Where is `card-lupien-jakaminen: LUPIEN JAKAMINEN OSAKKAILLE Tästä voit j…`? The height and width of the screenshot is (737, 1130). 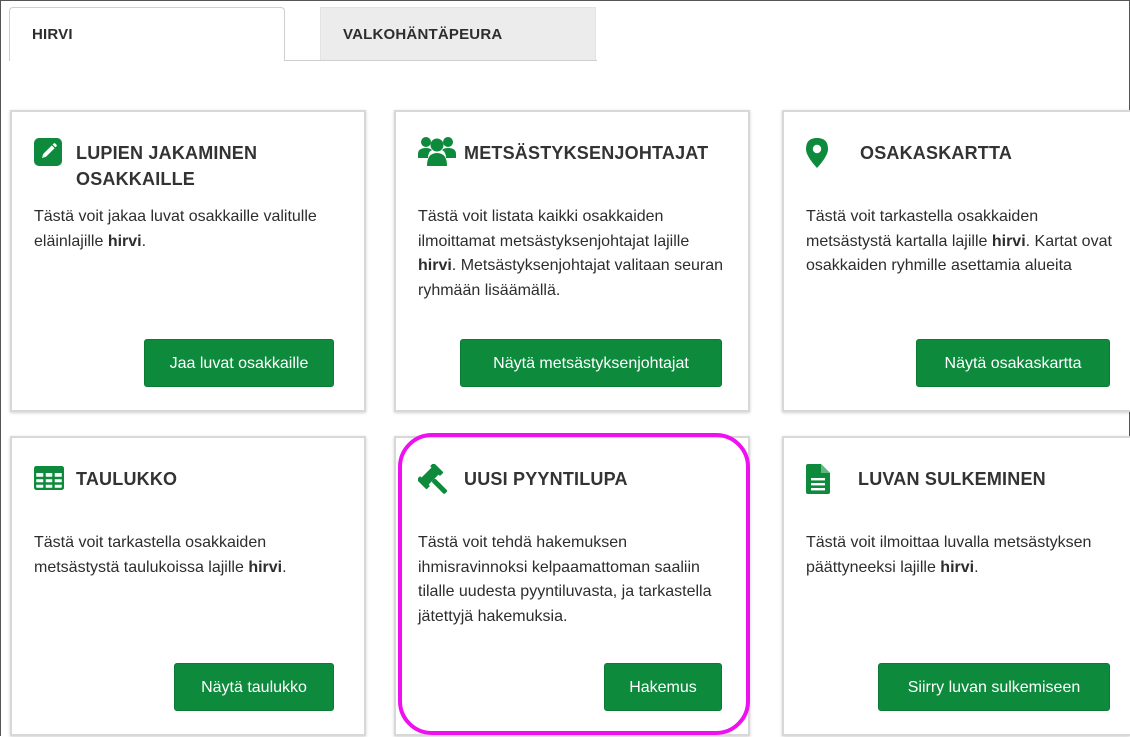 card-lupien-jakaminen: LUPIEN JAKAMINEN OSAKKAILLE Tästä voit j… is located at coordinates (188, 261).